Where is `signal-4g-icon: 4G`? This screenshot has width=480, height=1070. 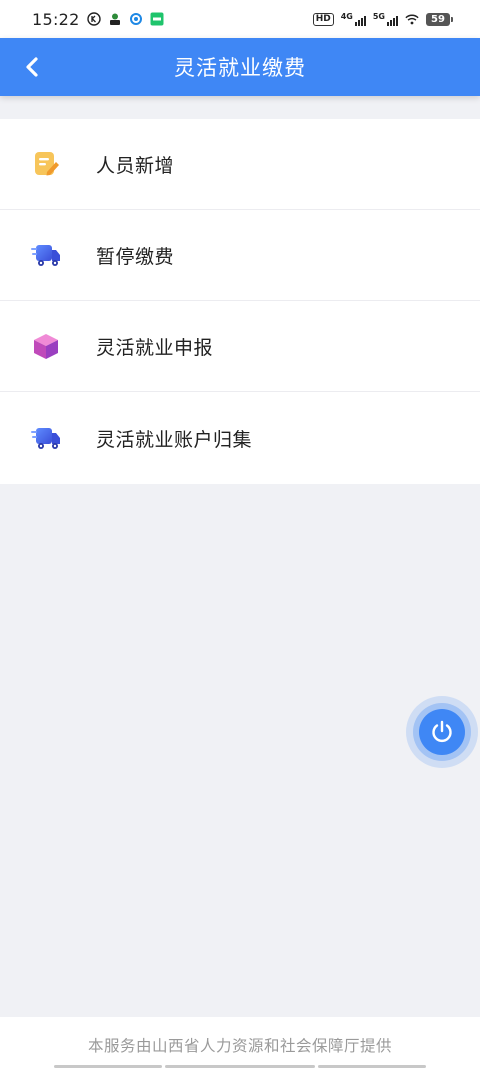
signal-4g-icon: 4G is located at coordinates (353, 19).